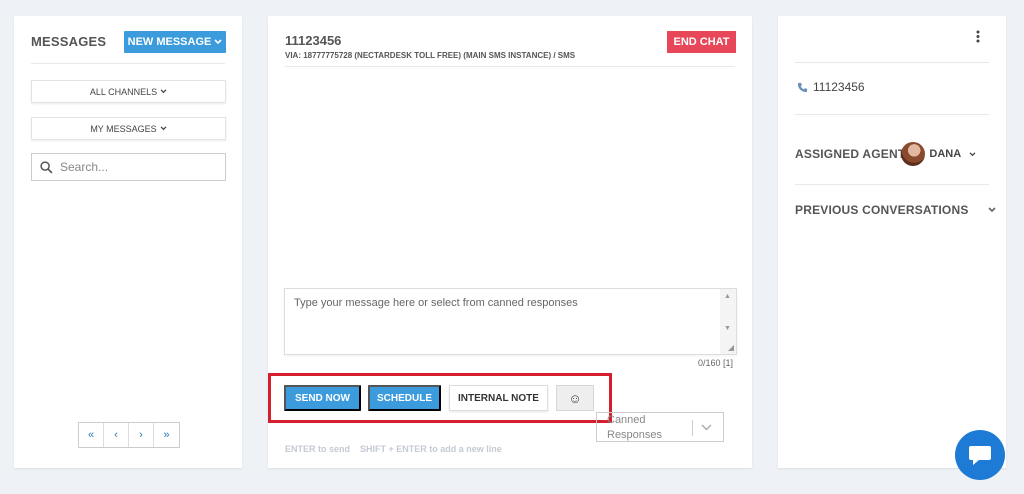 The height and width of the screenshot is (494, 1024). What do you see at coordinates (69, 41) in the screenshot?
I see `sidebar-title: MESSAGES` at bounding box center [69, 41].